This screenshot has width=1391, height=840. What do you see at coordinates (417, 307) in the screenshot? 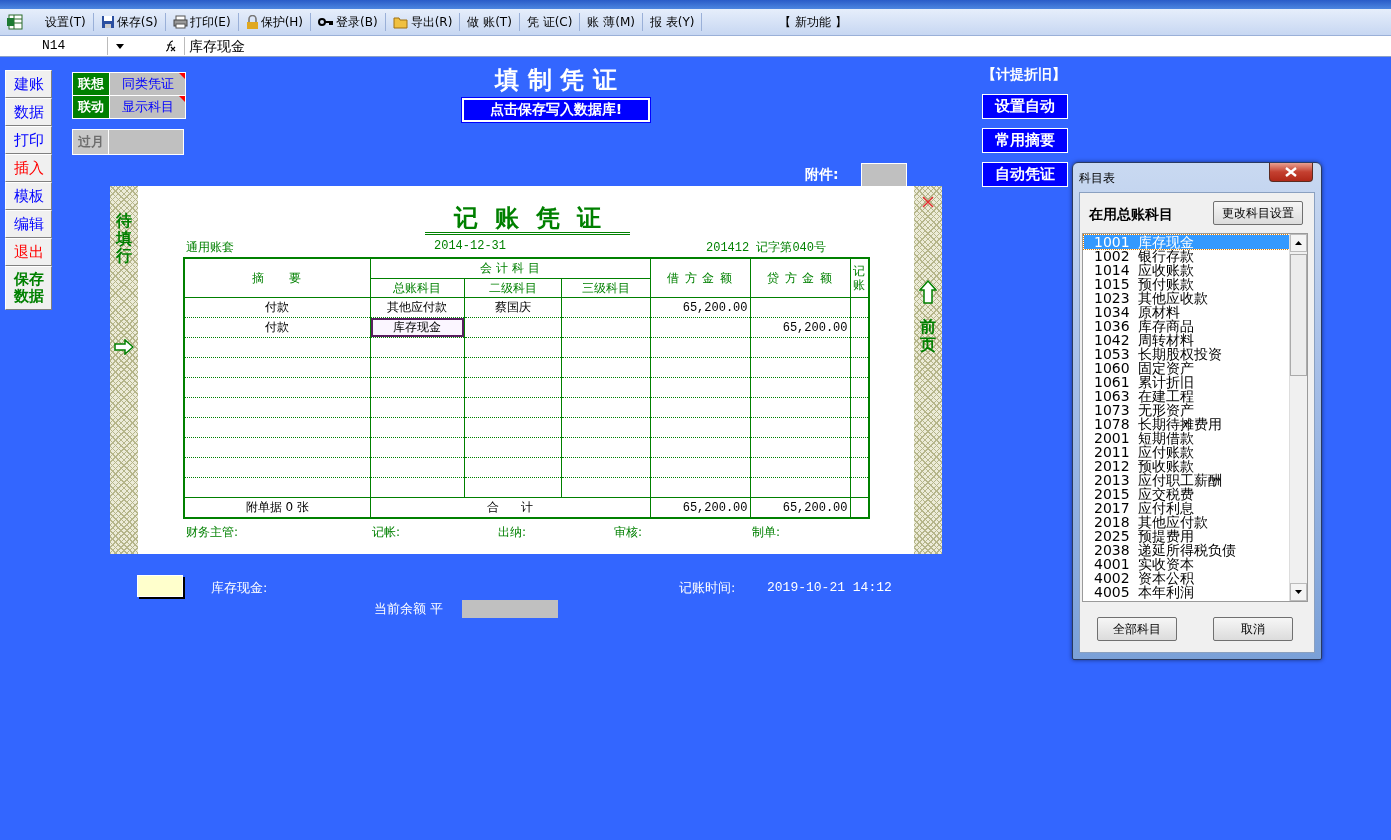
I see `table-cell: 其他应付款` at bounding box center [417, 307].